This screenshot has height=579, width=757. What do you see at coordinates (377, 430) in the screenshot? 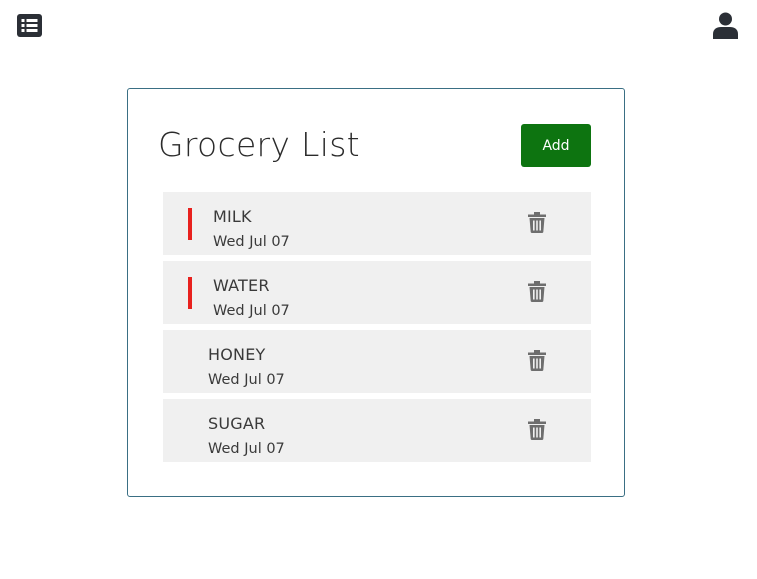
I see `list-item: SUGAR Wed Jul 07` at bounding box center [377, 430].